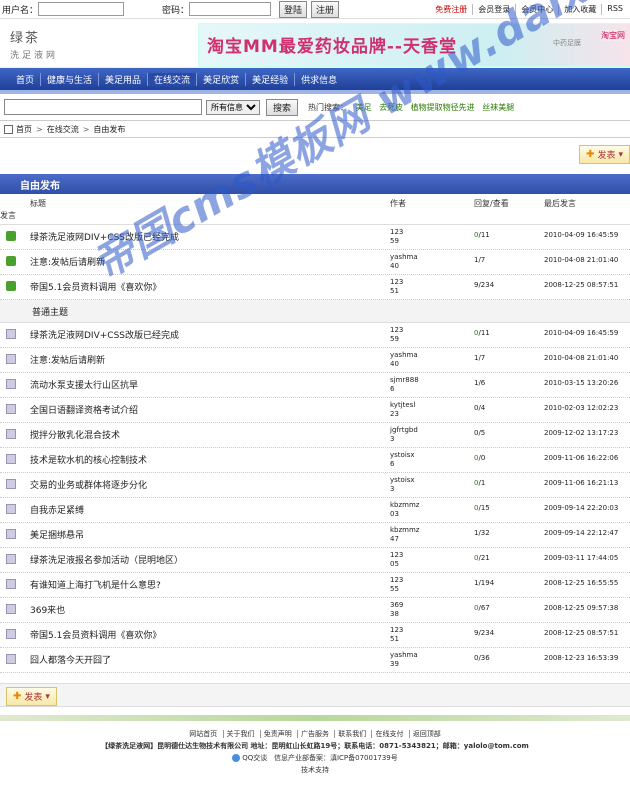 The width and height of the screenshot is (630, 799). What do you see at coordinates (57, 534) in the screenshot?
I see `topic-title: 美足捆绑悬吊` at bounding box center [57, 534].